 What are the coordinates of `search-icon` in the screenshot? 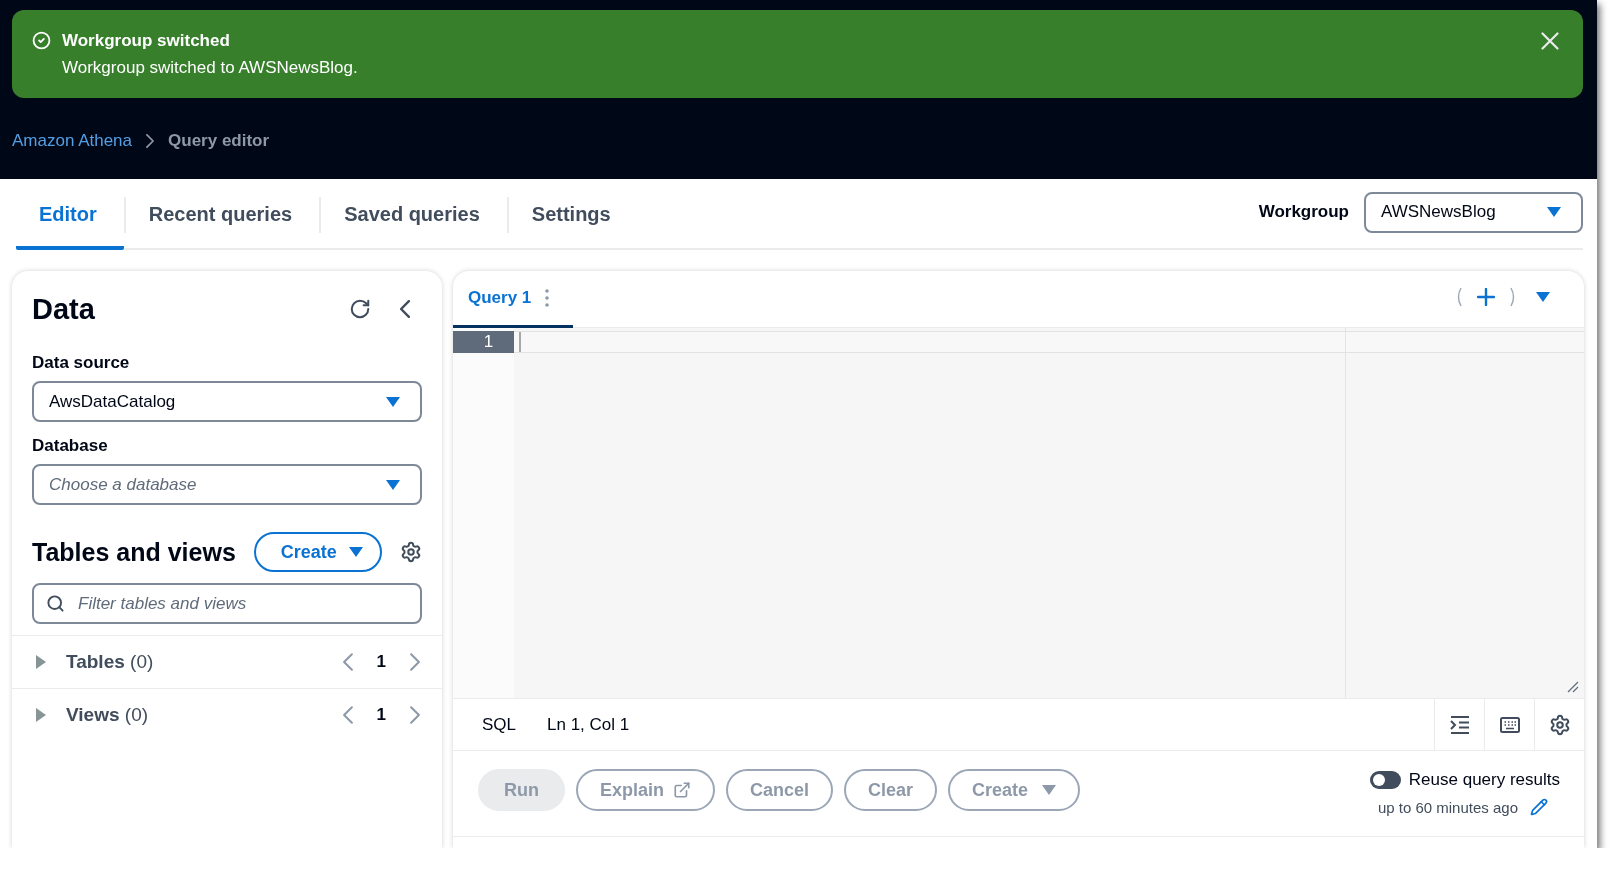 It's located at (55, 603).